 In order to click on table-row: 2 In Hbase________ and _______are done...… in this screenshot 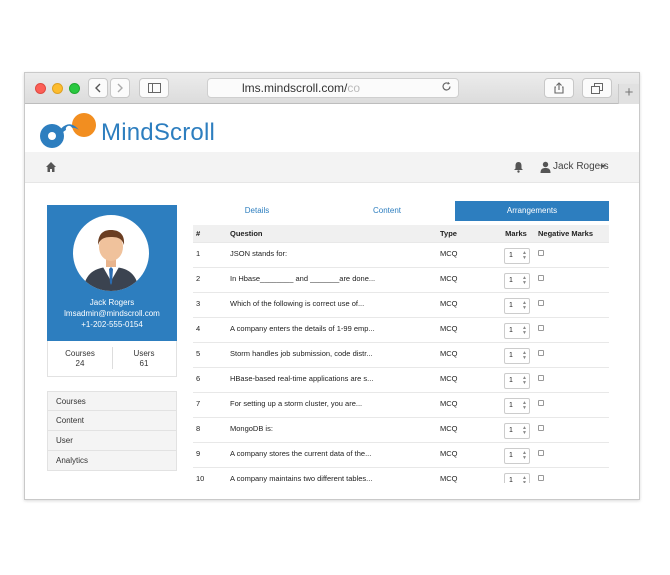, I will do `click(401, 279)`.